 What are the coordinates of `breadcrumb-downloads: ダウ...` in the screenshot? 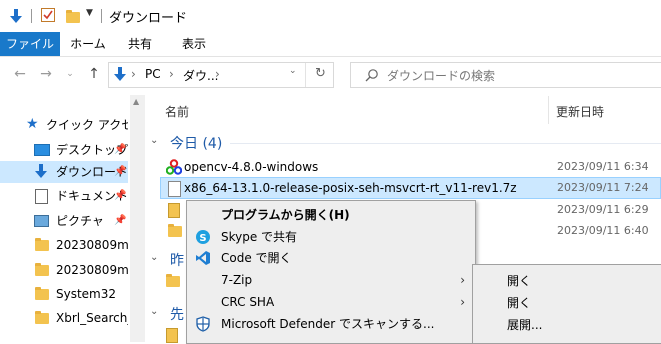 It's located at (200, 75).